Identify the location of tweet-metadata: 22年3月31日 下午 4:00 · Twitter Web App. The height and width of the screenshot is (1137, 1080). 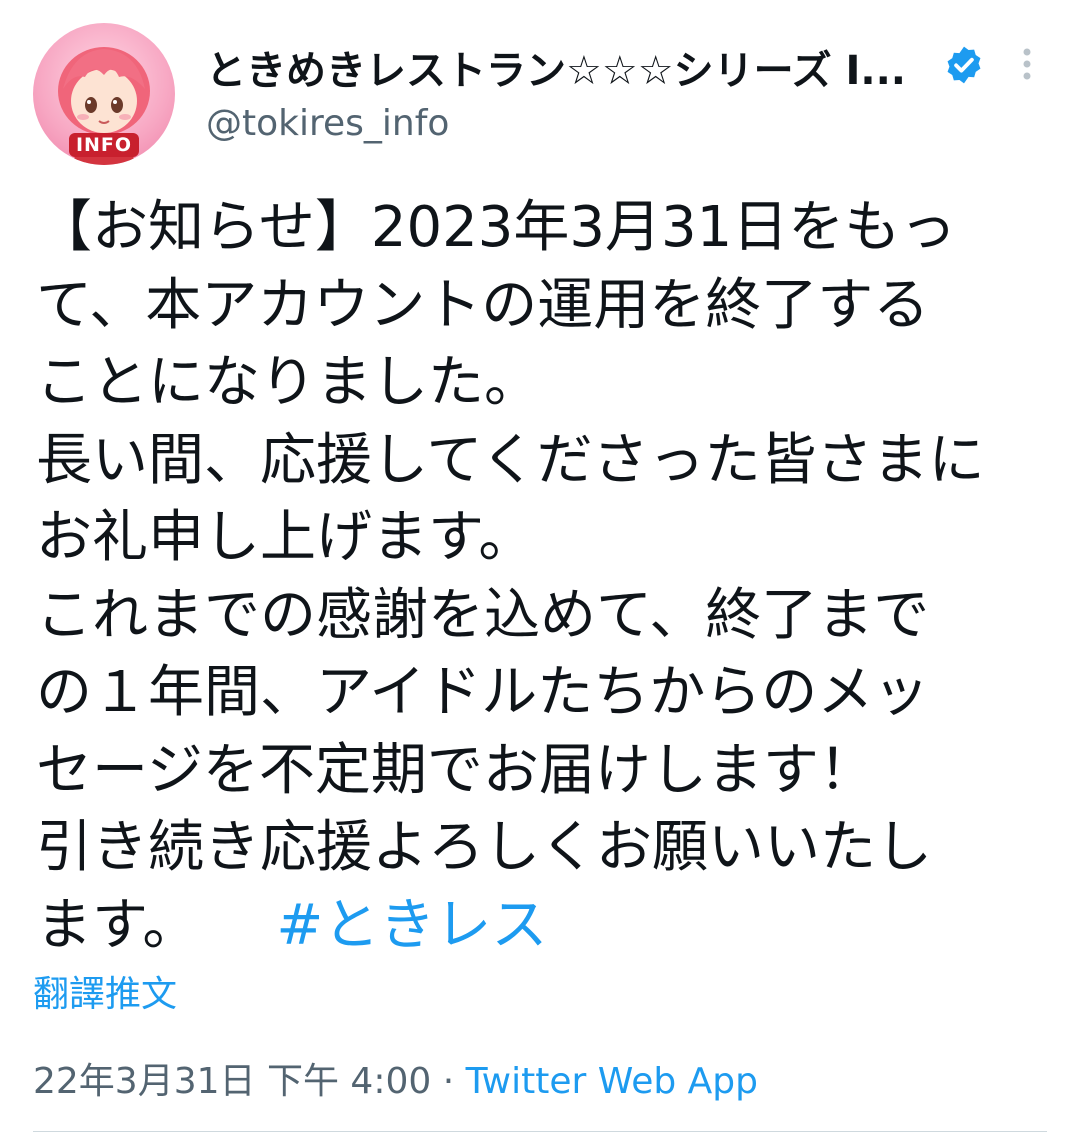
(395, 1078).